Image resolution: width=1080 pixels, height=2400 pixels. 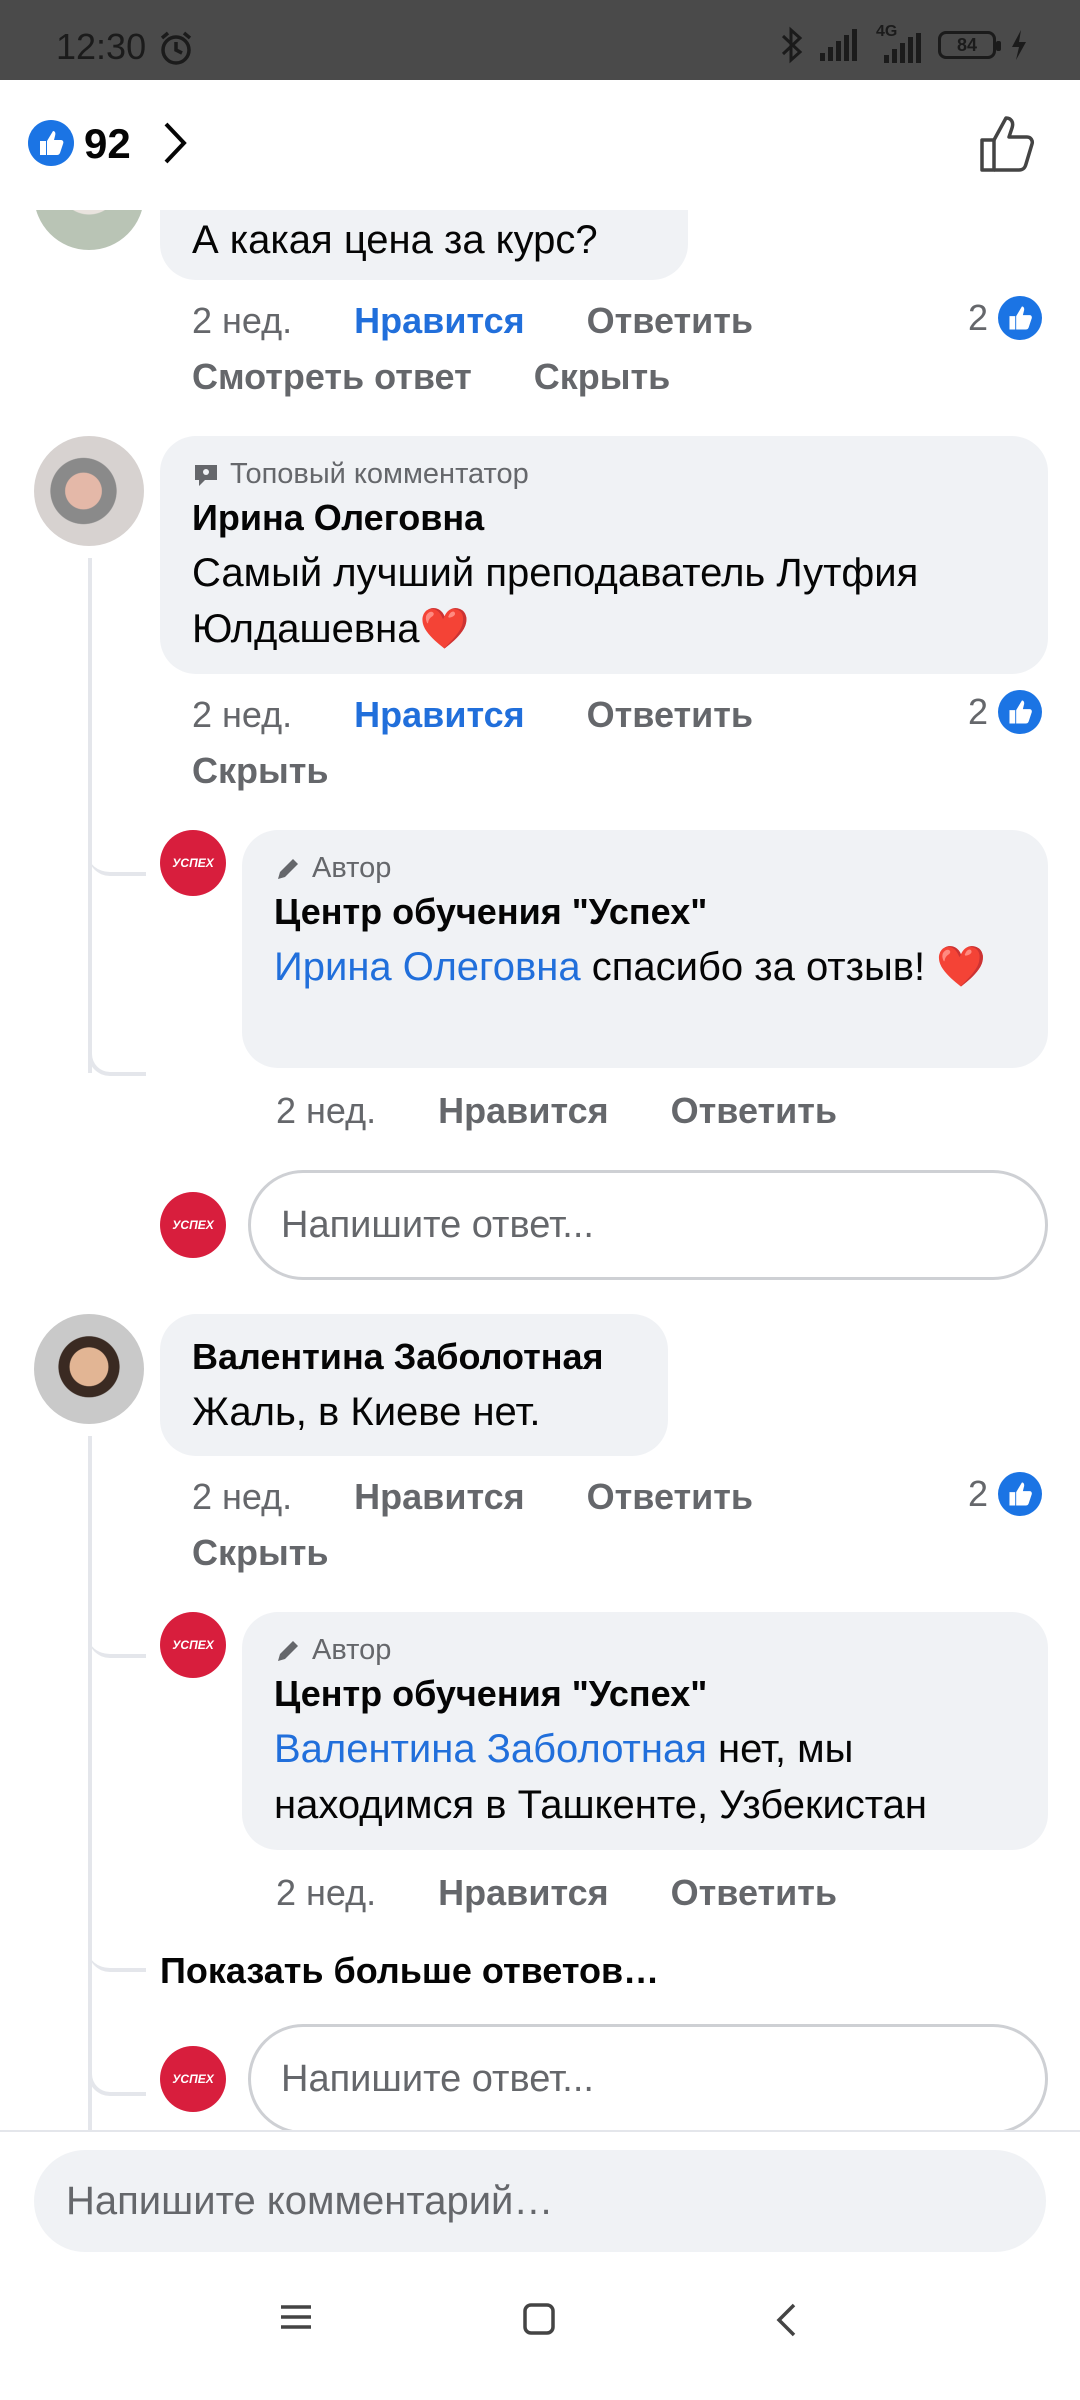 What do you see at coordinates (540, 40) in the screenshot?
I see `status-bar: 12:30 4G 84` at bounding box center [540, 40].